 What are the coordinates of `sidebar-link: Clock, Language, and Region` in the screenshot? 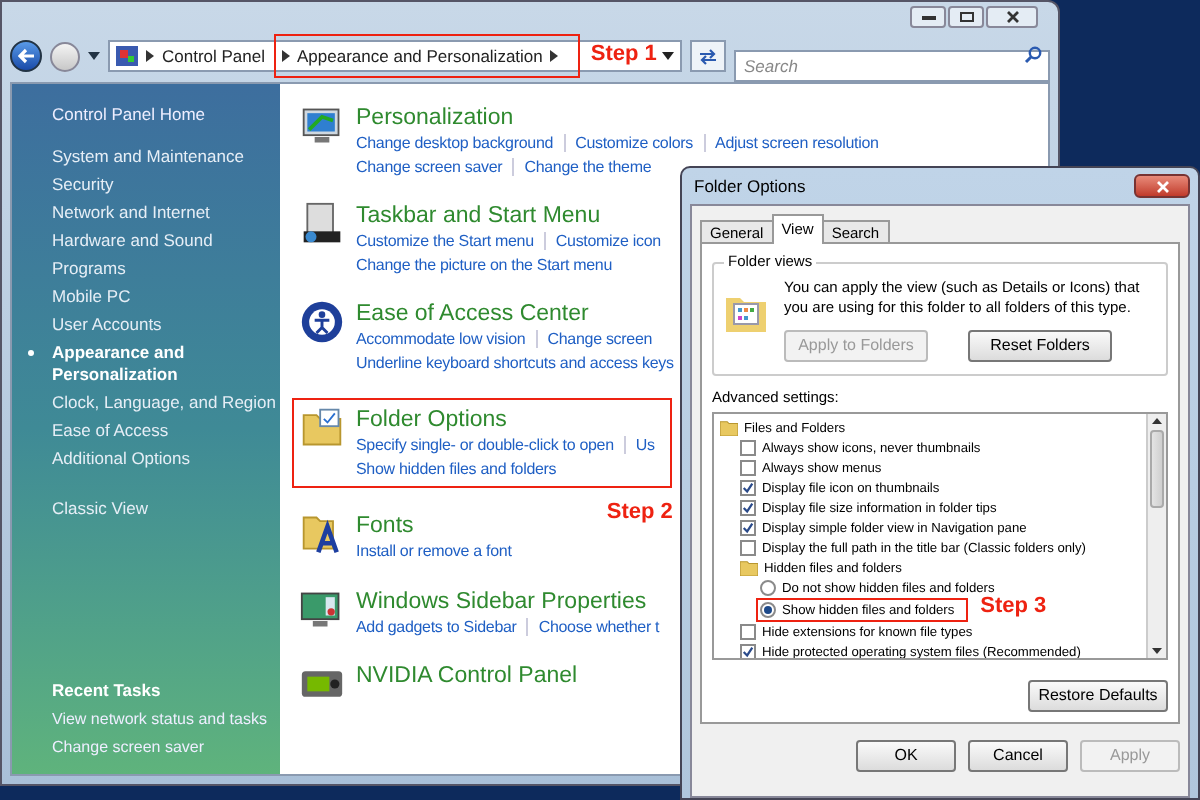 It's located at (166, 403).